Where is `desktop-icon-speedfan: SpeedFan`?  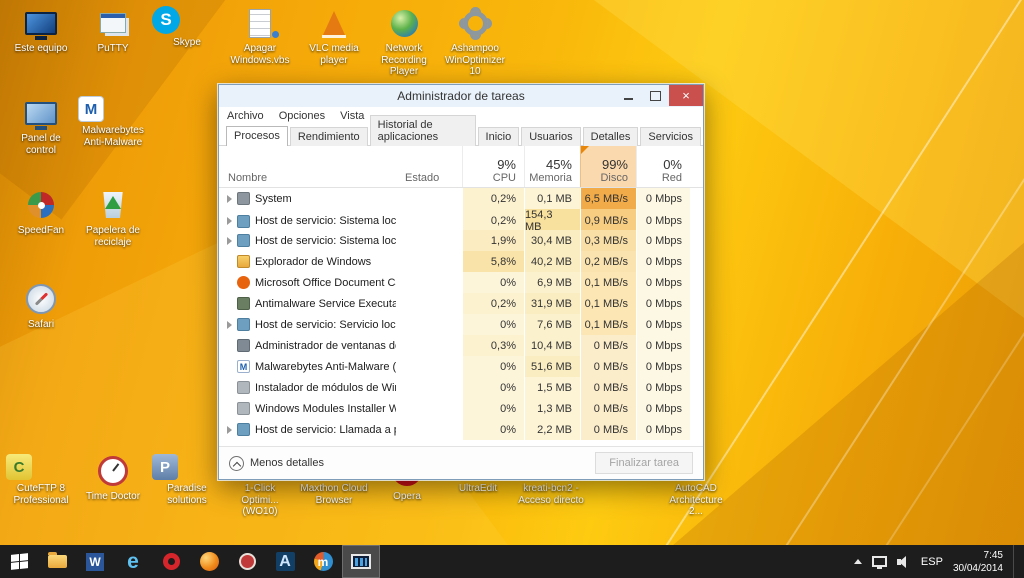
desktop-icon-speedfan: SpeedFan is located at coordinates (41, 212).